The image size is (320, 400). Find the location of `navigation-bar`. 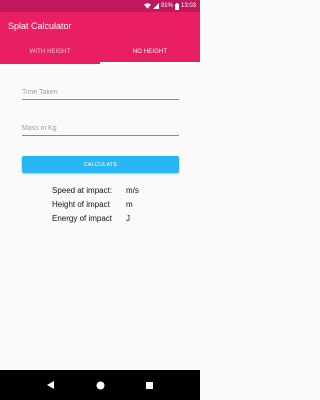

navigation-bar is located at coordinates (100, 385).